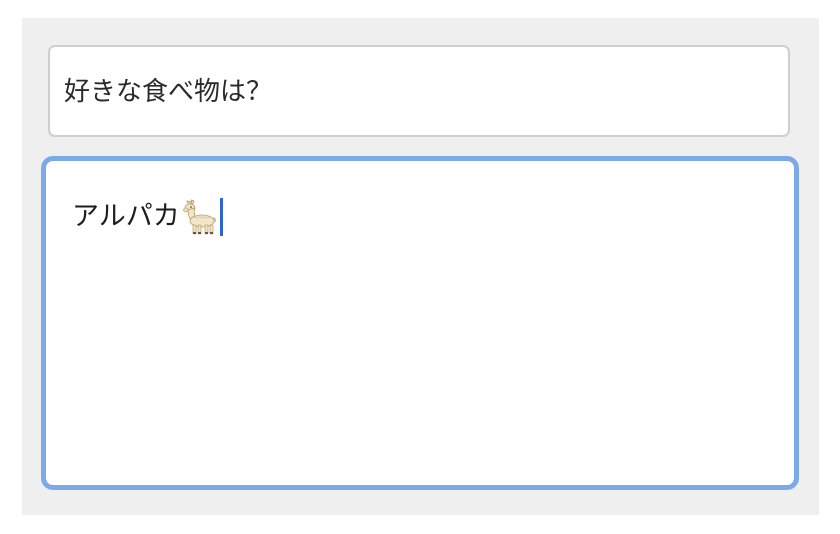 The width and height of the screenshot is (840, 534). Describe the element at coordinates (168, 92) in the screenshot. I see `question-text: 好きな食べ物は？` at that location.